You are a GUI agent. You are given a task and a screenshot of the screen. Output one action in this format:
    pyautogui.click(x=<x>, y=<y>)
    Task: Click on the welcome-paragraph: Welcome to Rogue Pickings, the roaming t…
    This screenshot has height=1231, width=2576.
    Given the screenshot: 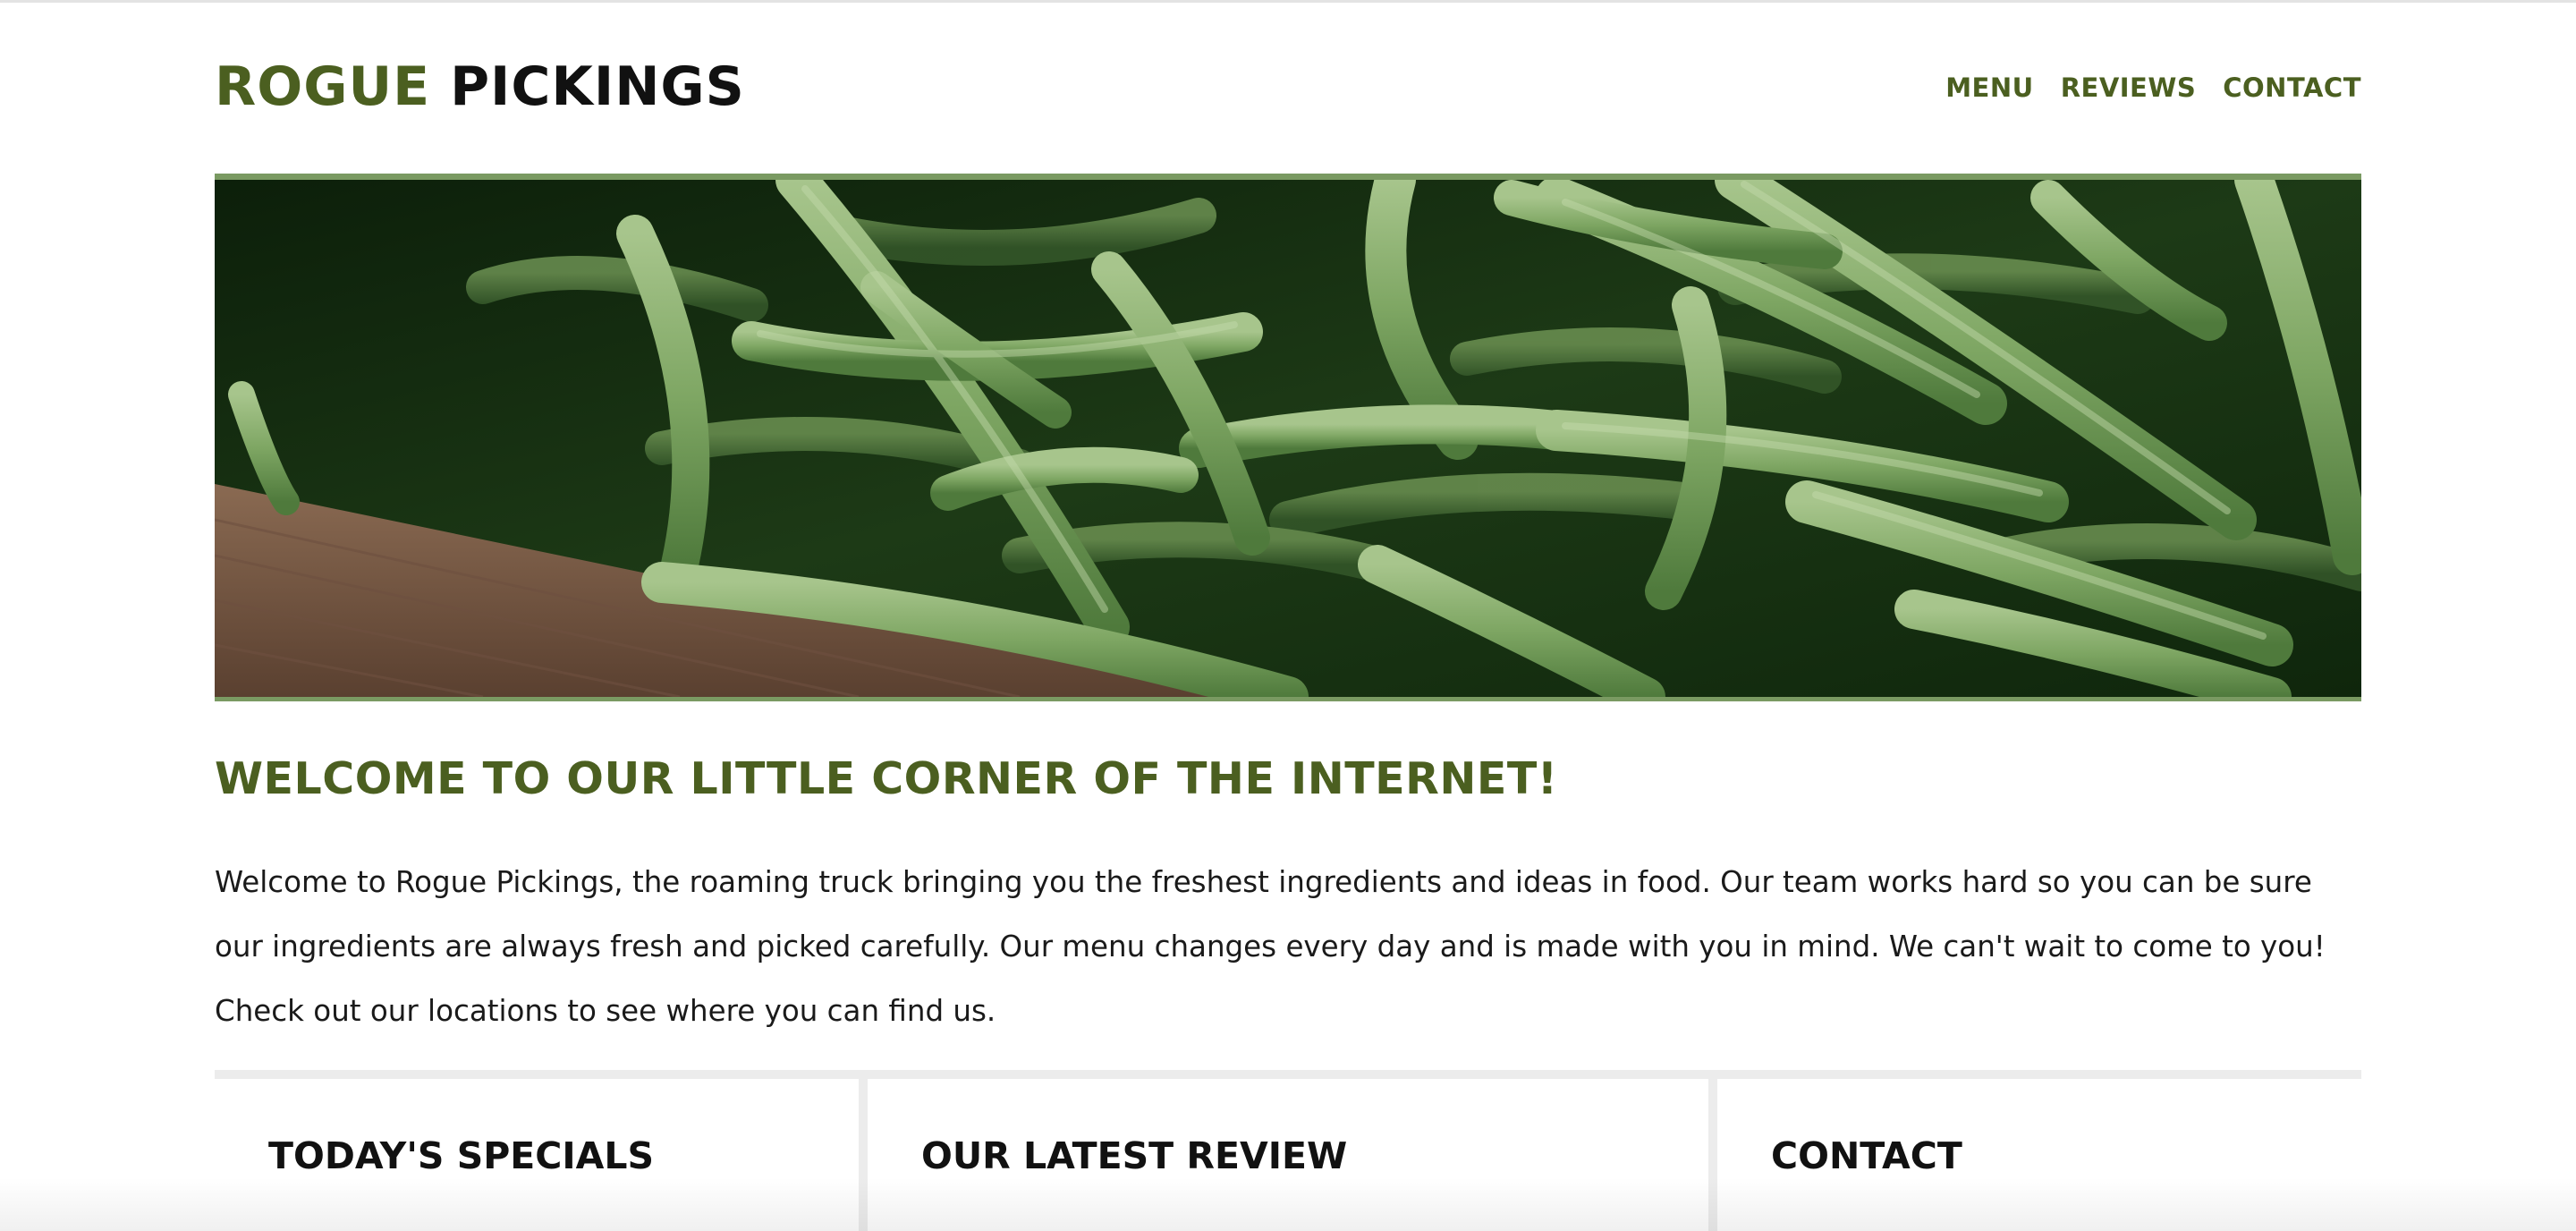 What is the action you would take?
    pyautogui.click(x=1270, y=946)
    